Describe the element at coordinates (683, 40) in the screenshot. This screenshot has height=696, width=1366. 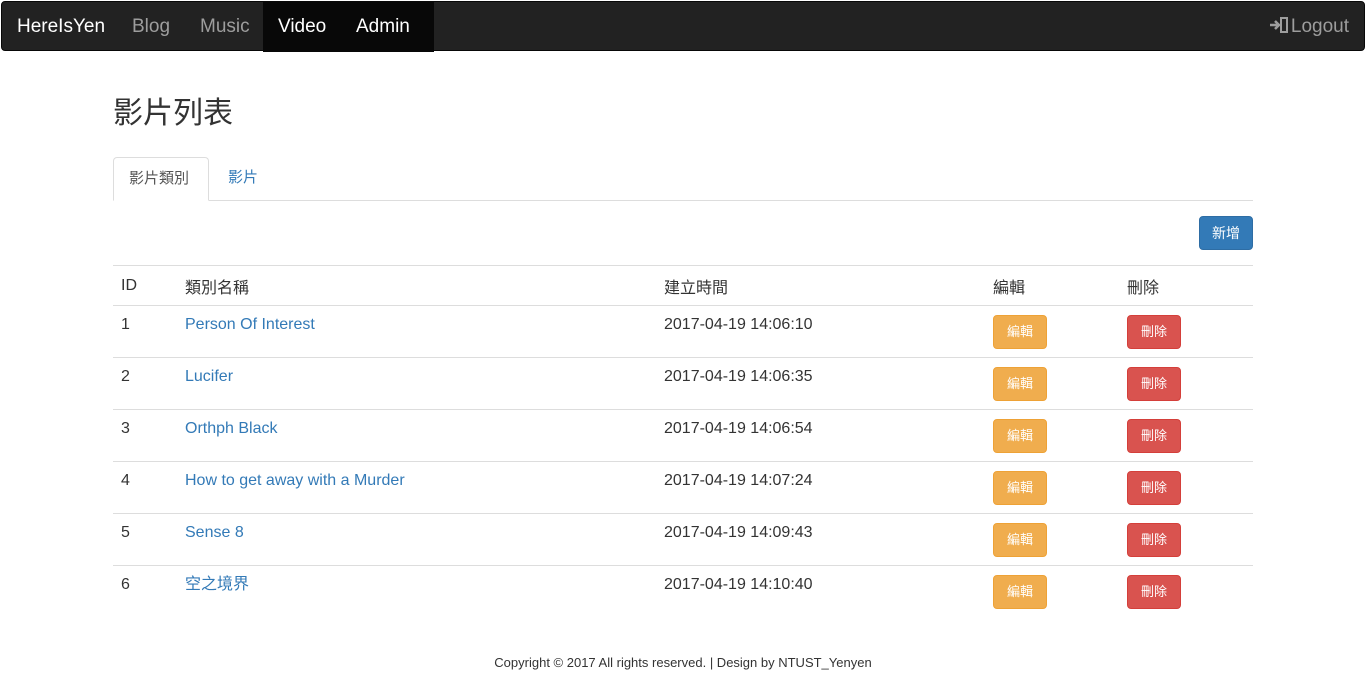
I see `top-navbar: HereIsYen Blog Music Video Admin Logout` at that location.